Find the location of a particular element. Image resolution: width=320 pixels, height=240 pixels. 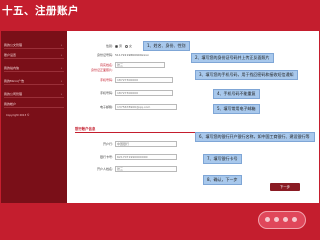

gender-female-radio is located at coordinates (126, 46).